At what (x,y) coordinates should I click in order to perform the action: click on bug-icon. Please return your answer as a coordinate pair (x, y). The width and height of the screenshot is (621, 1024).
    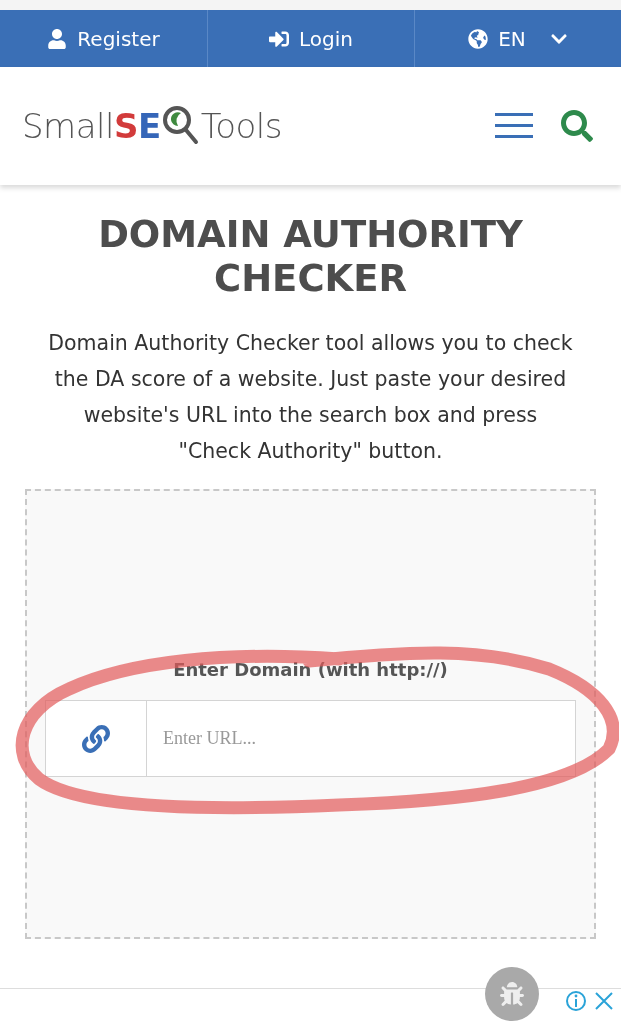
    Looking at the image, I should click on (512, 994).